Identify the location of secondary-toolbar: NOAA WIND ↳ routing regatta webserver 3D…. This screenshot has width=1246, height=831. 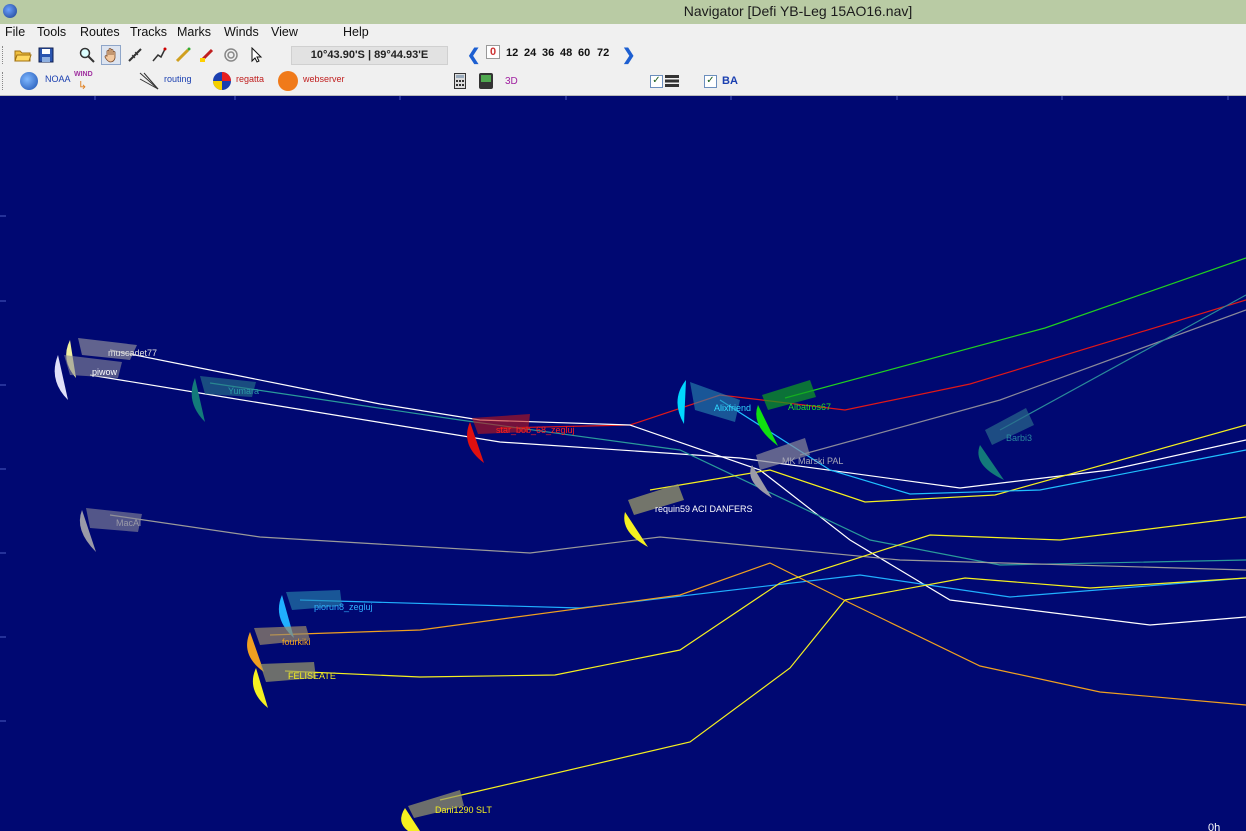
(623, 82).